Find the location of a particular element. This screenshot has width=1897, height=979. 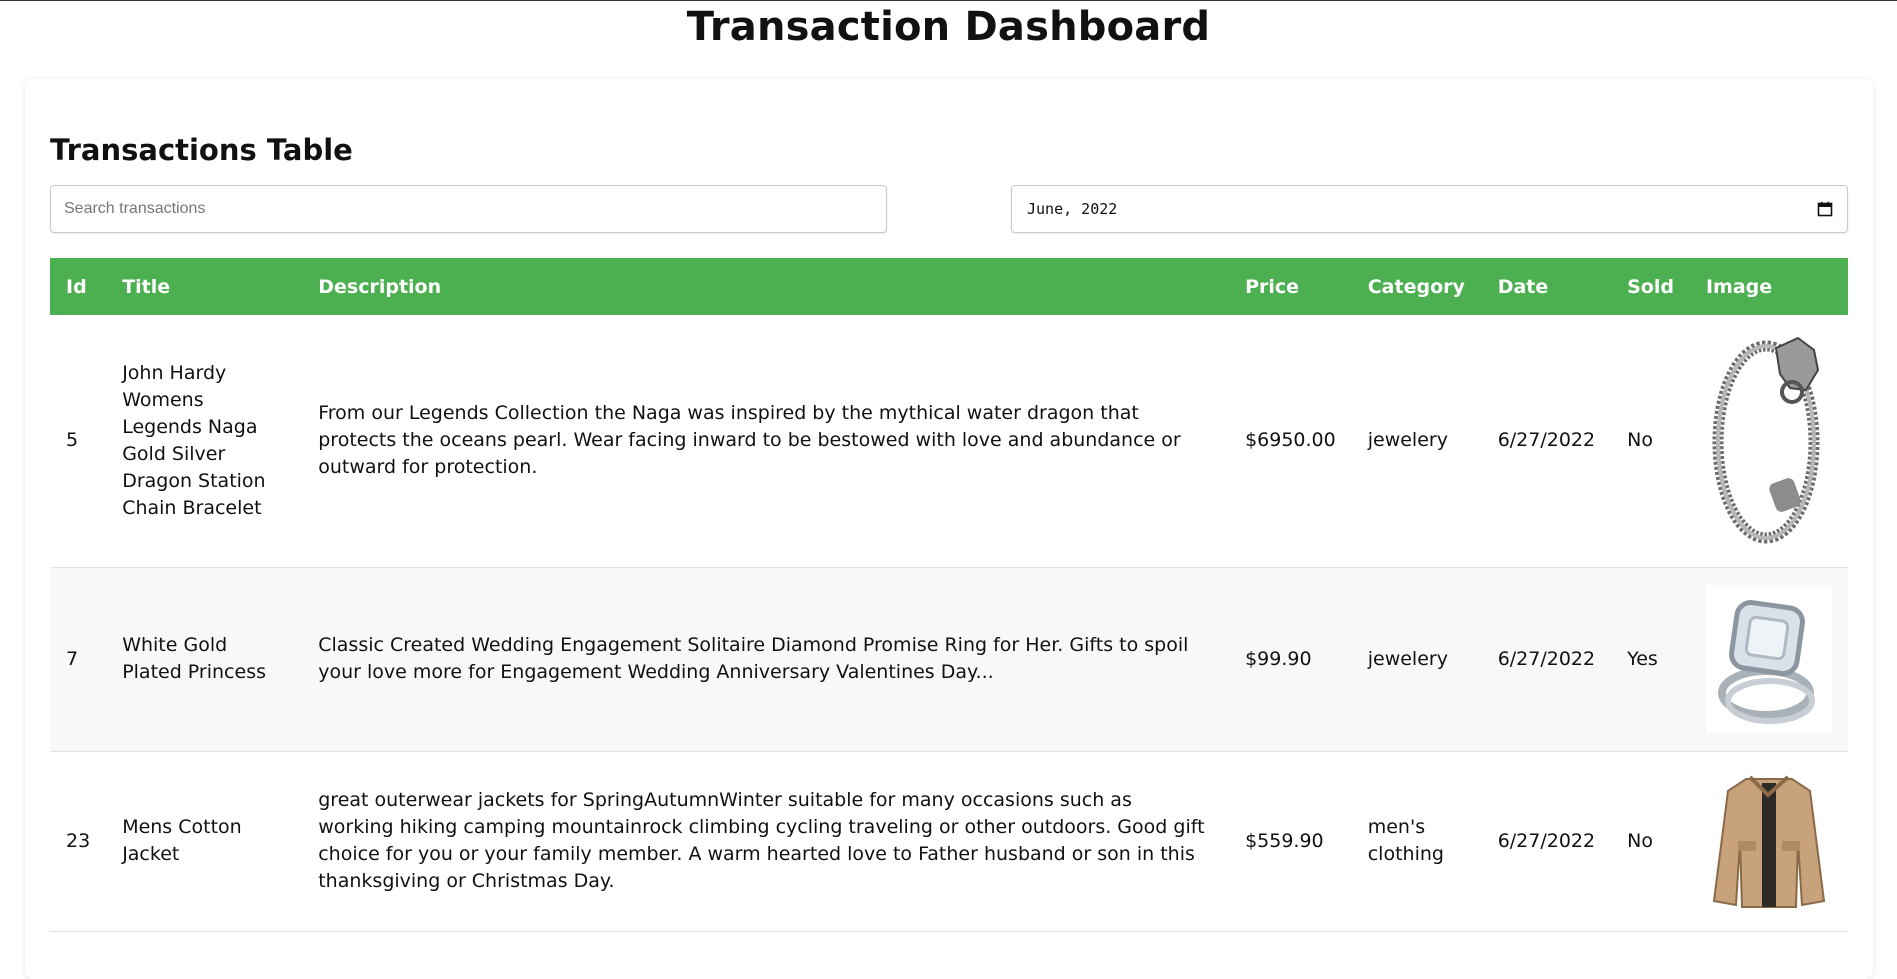

cell-price: $99.90 is located at coordinates (1278, 658).